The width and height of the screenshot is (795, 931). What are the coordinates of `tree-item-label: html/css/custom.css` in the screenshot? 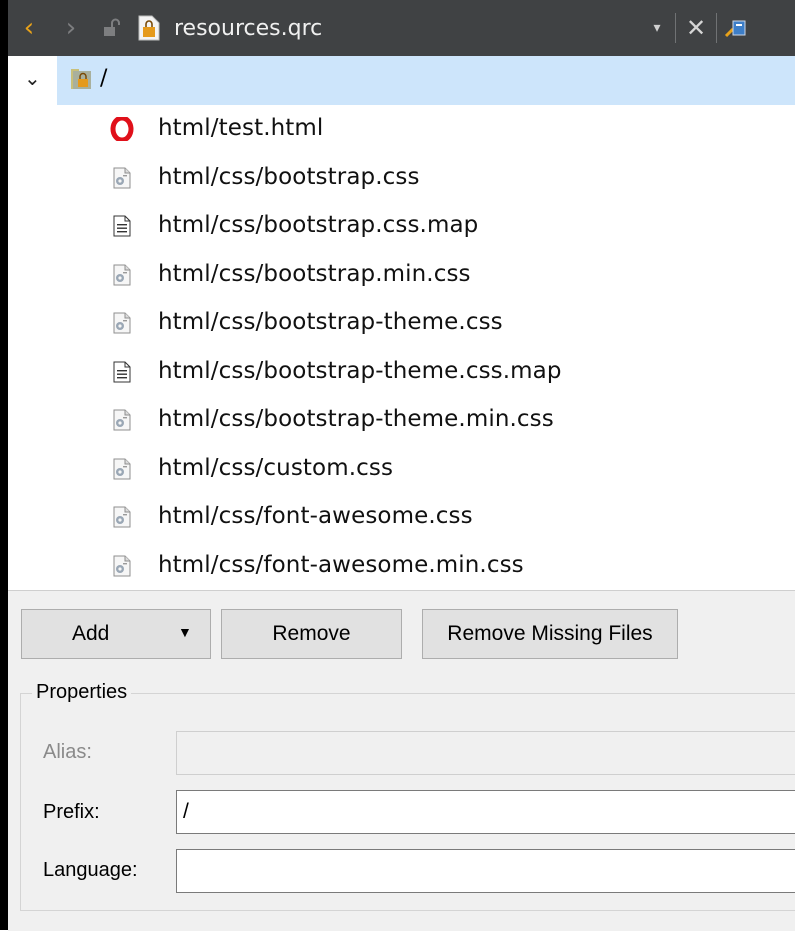 It's located at (276, 467).